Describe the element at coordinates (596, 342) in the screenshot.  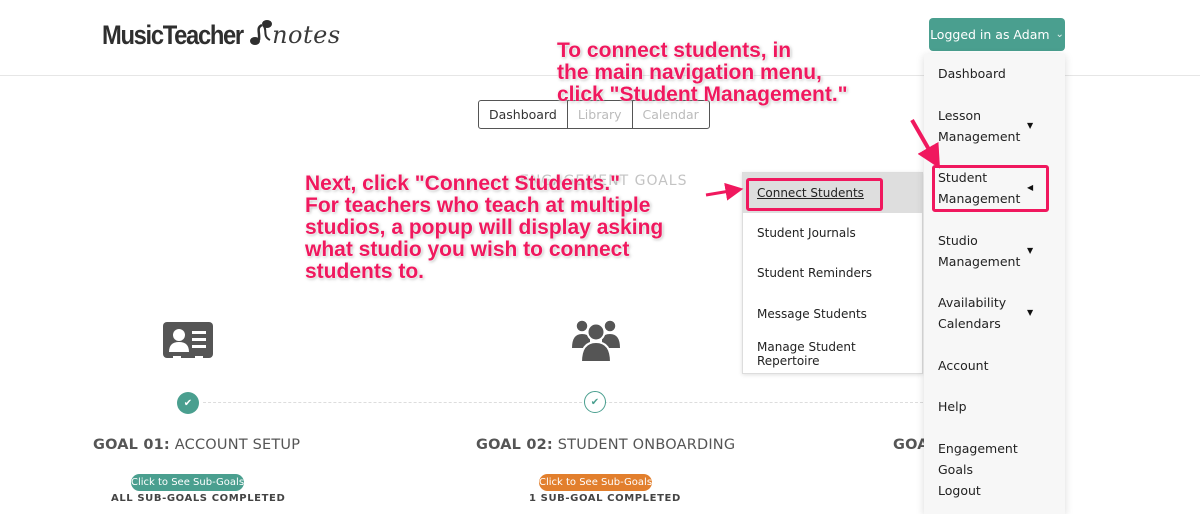
I see `users-icon` at that location.